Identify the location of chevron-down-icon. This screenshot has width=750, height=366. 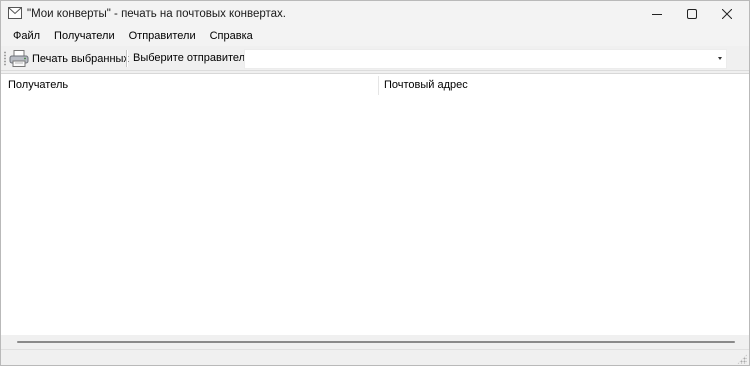
(720, 58).